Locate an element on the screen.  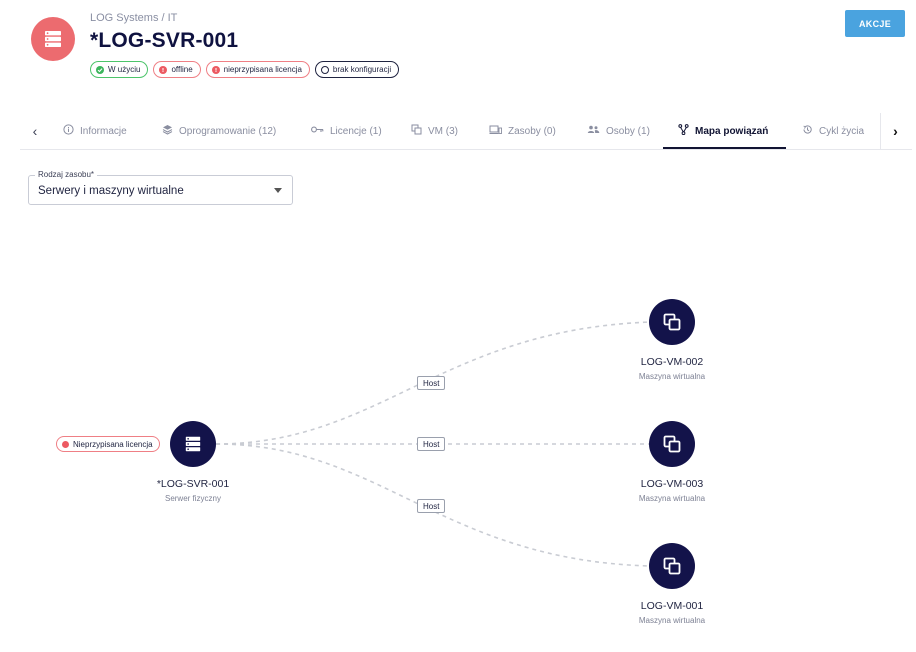
node-name: LOG-VM-003 is located at coordinates (672, 484).